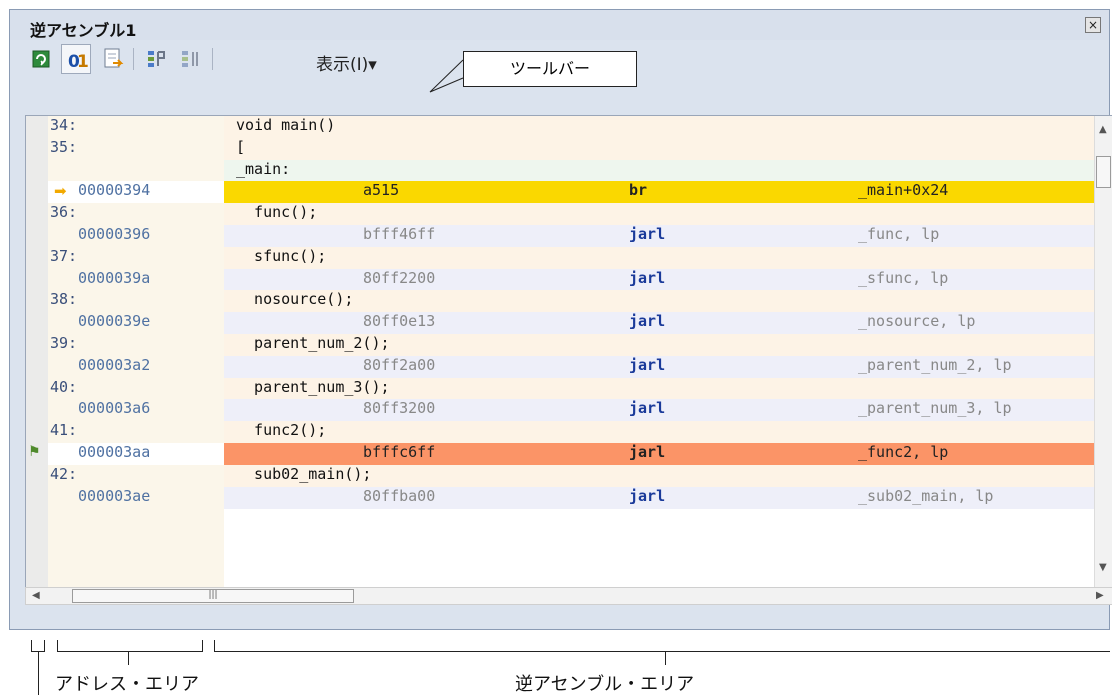 The image size is (1112, 697). I want to click on instruction-row: 000003ae 80ffba00 jarl _sub02_main, lp, so click(560, 497).